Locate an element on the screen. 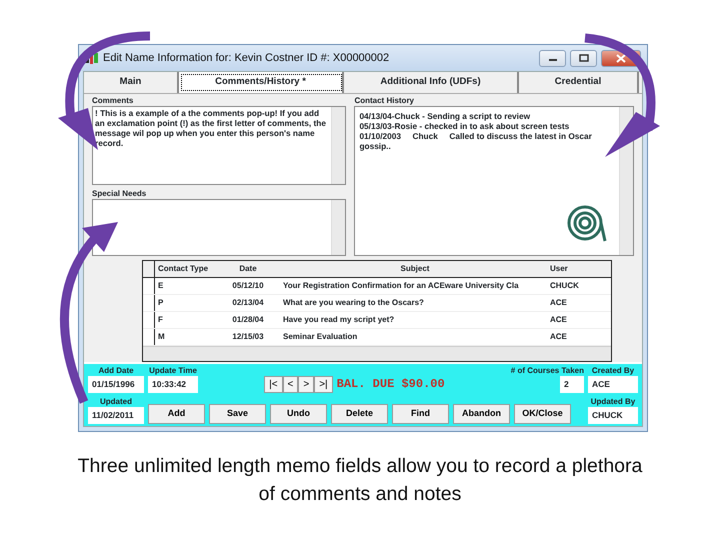 The height and width of the screenshot is (540, 720). action-button: OK/Close is located at coordinates (542, 414).